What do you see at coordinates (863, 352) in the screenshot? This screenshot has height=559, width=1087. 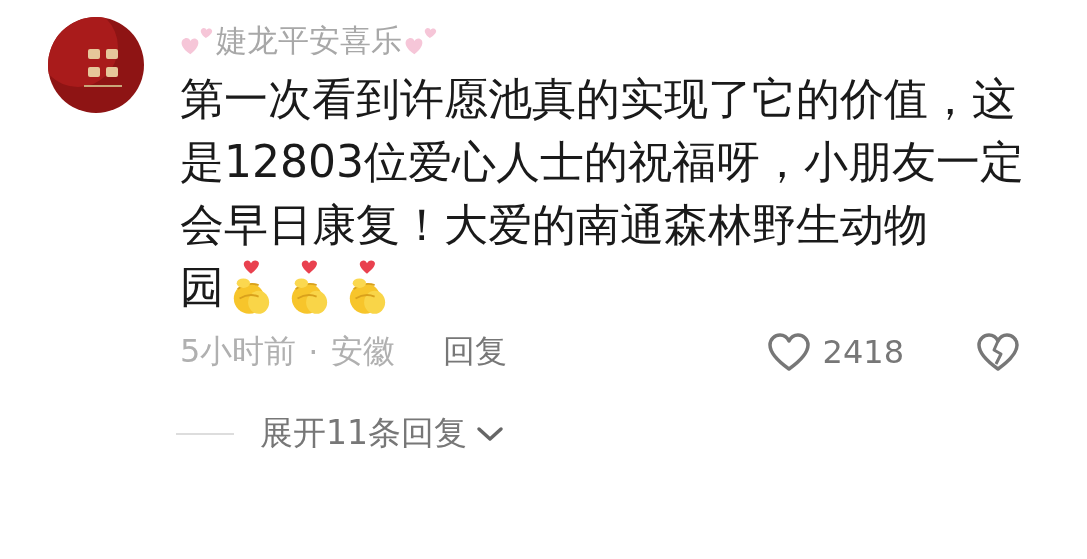 I see `like-count: 2418` at bounding box center [863, 352].